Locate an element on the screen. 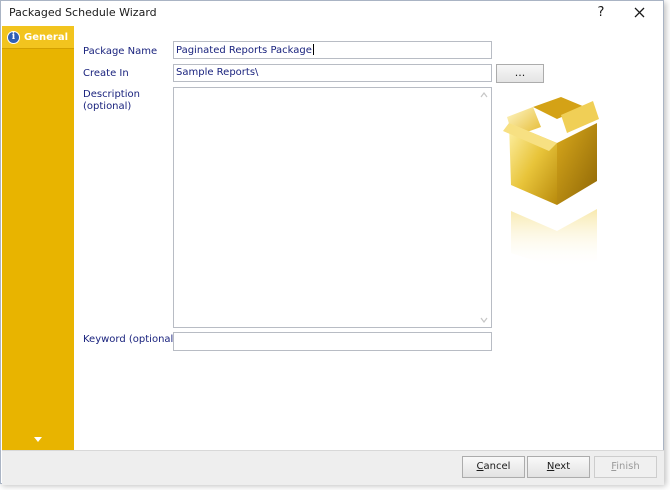  keyword-input is located at coordinates (332, 341).